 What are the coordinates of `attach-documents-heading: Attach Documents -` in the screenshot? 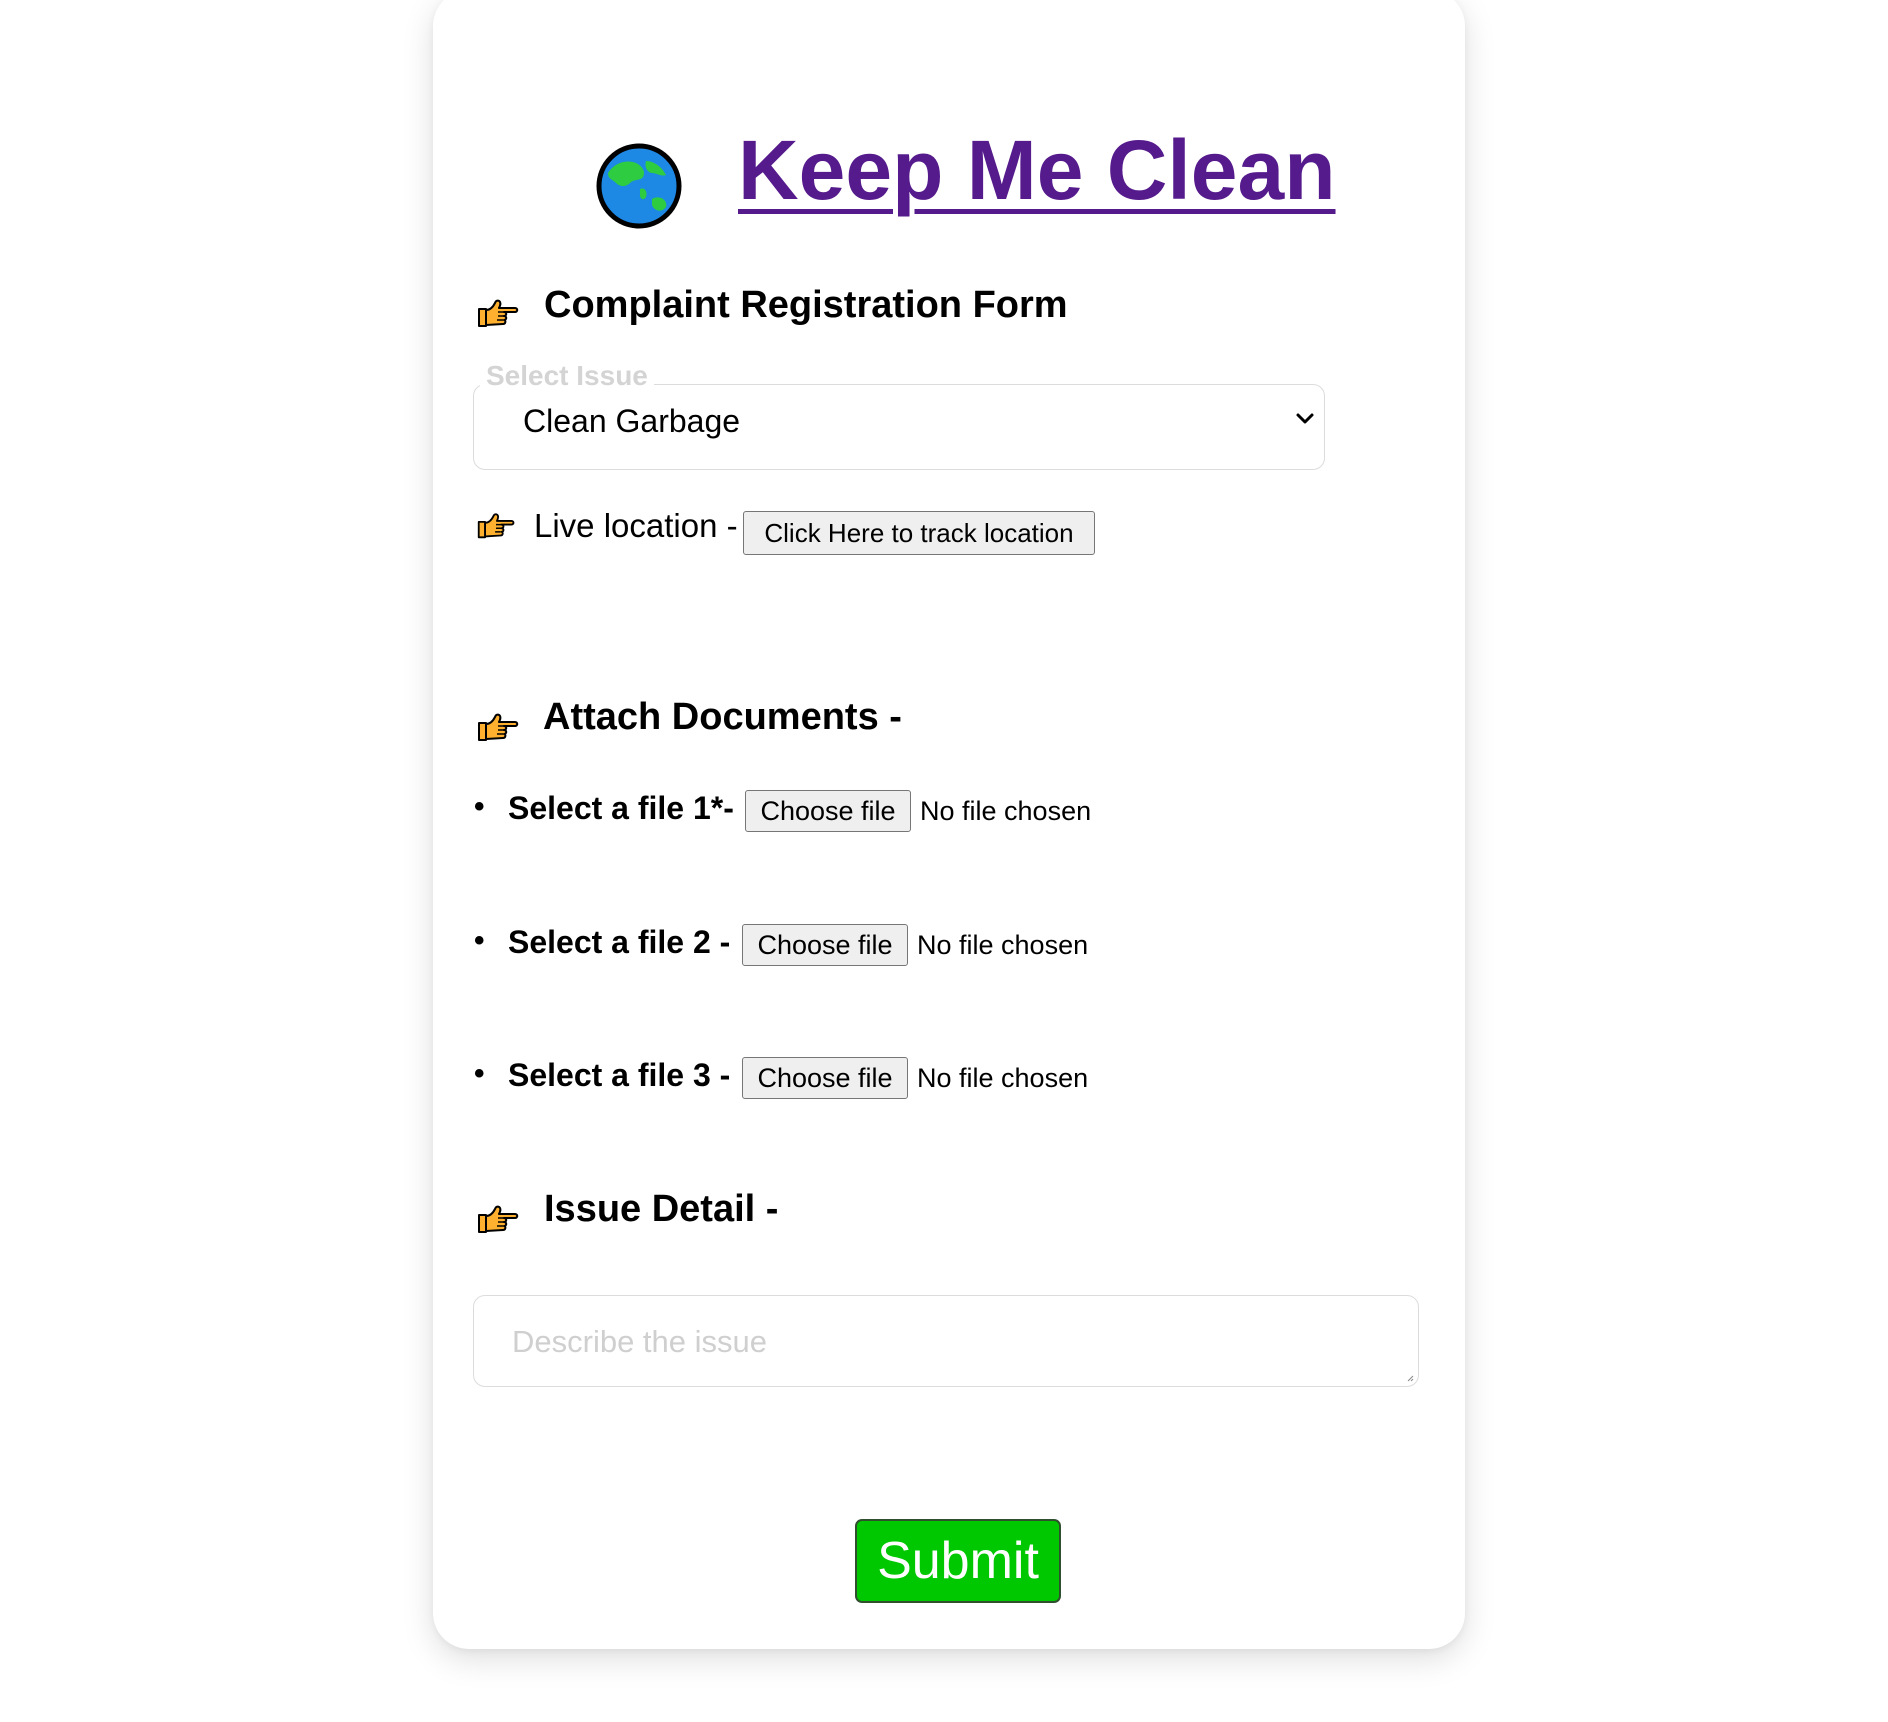 It's located at (722, 717).